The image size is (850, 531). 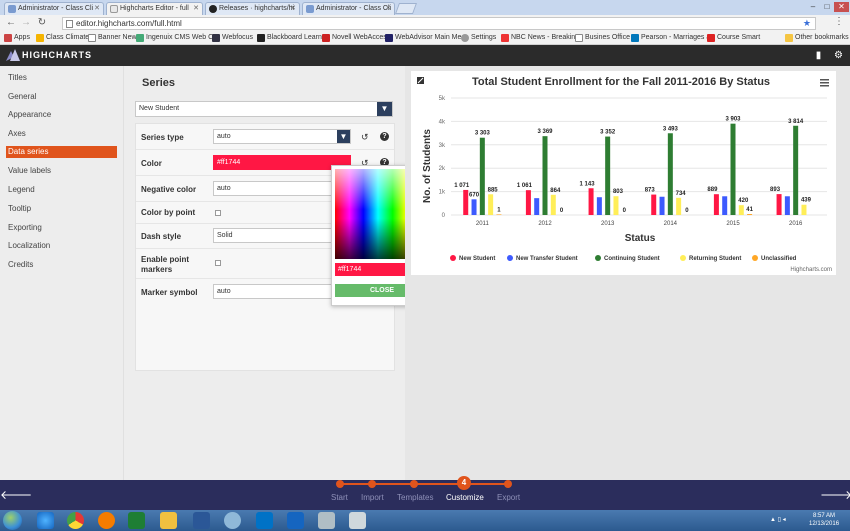 I want to click on sidebar-item-legend: Legend, so click(x=61, y=190).